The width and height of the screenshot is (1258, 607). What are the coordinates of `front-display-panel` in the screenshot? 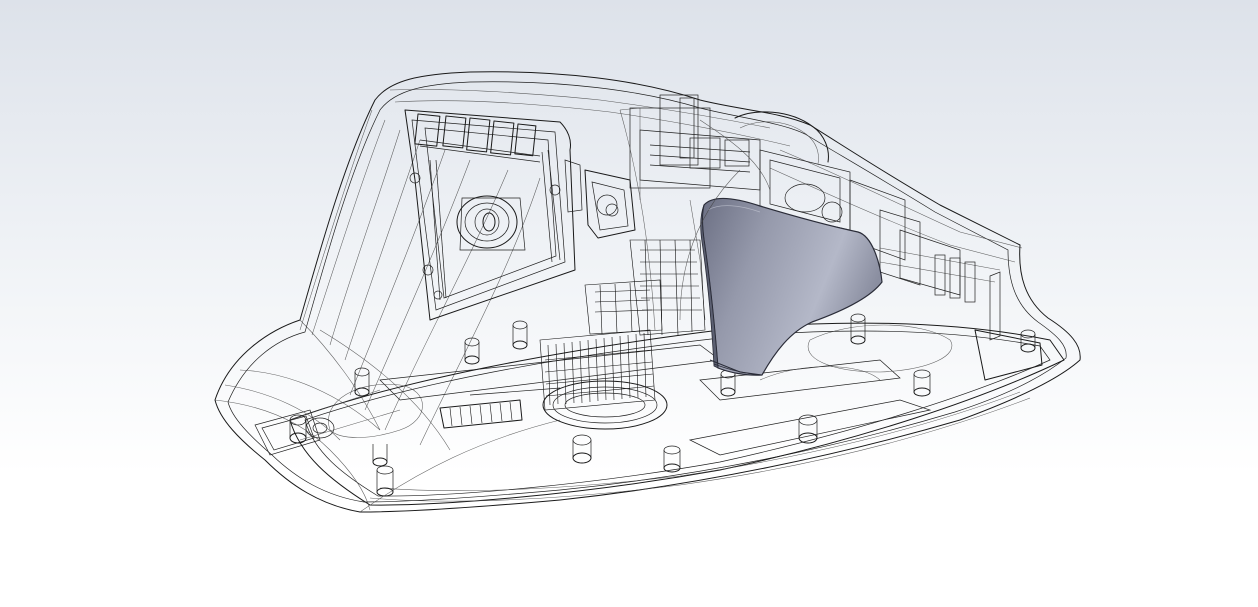 It's located at (520, 215).